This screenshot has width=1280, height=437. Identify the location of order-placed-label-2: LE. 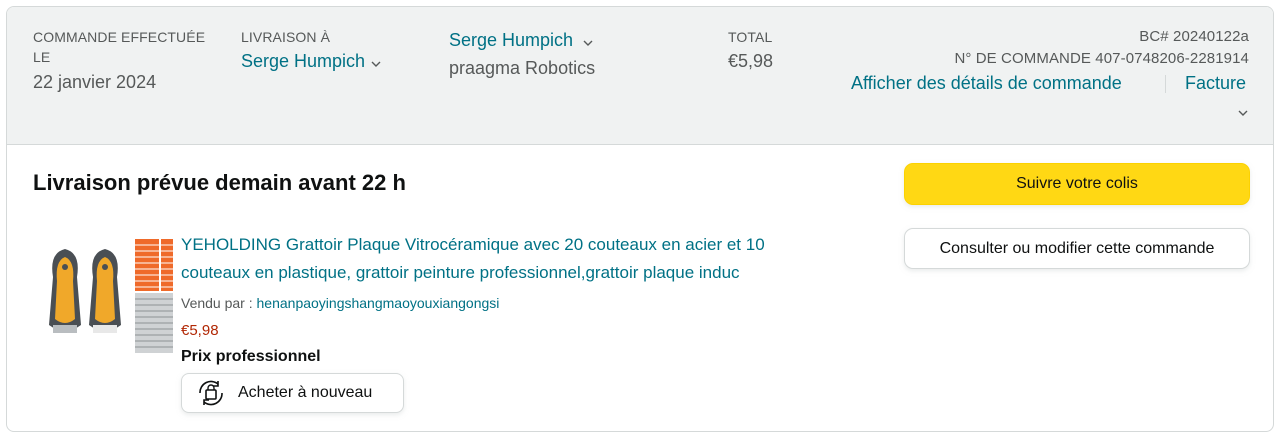
(42, 57).